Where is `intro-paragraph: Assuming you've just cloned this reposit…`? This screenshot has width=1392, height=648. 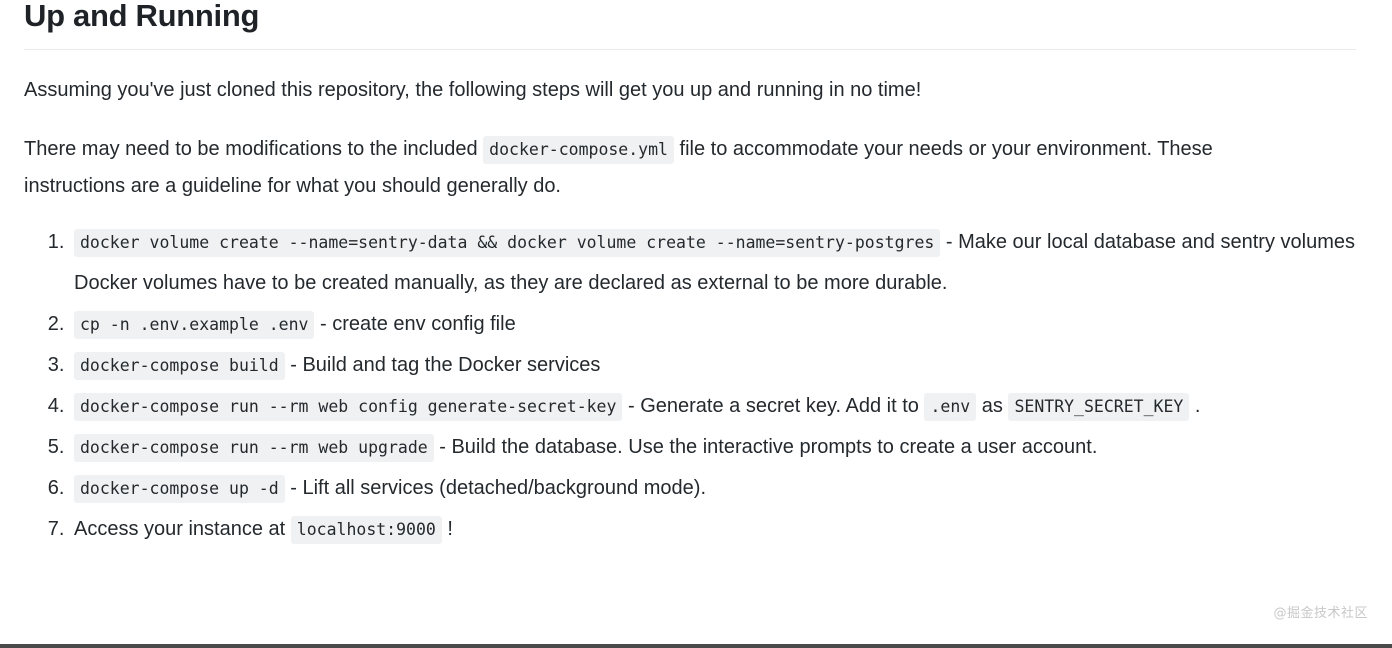
intro-paragraph: Assuming you've just cloned this reposit… is located at coordinates (473, 89).